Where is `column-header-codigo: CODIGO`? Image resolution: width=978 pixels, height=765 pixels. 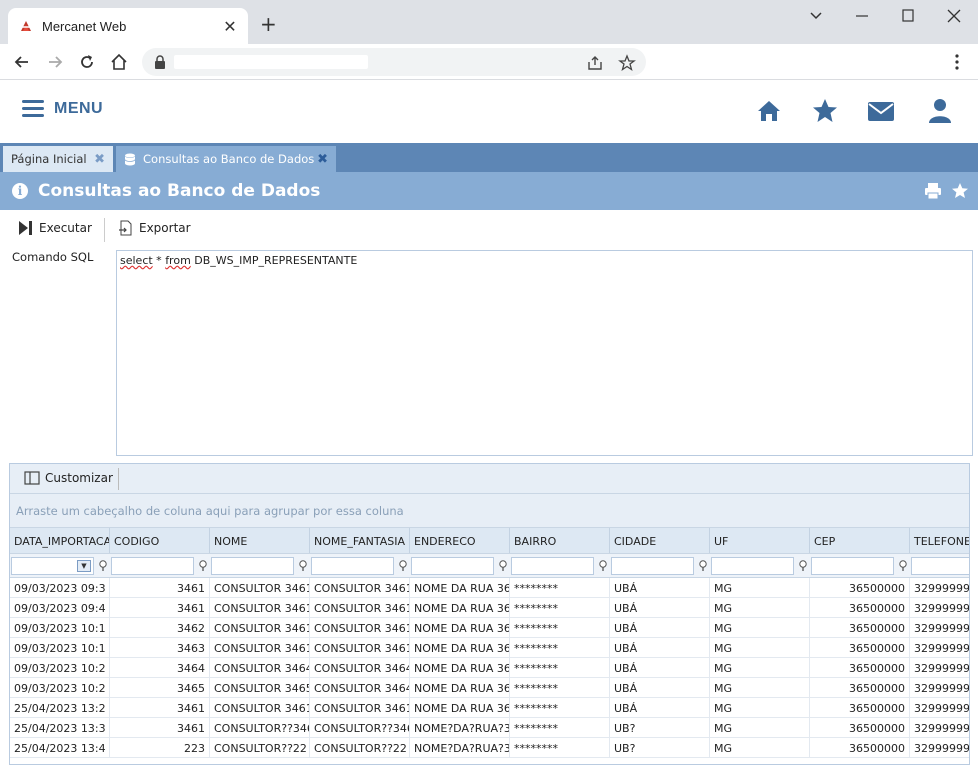 column-header-codigo: CODIGO is located at coordinates (160, 540).